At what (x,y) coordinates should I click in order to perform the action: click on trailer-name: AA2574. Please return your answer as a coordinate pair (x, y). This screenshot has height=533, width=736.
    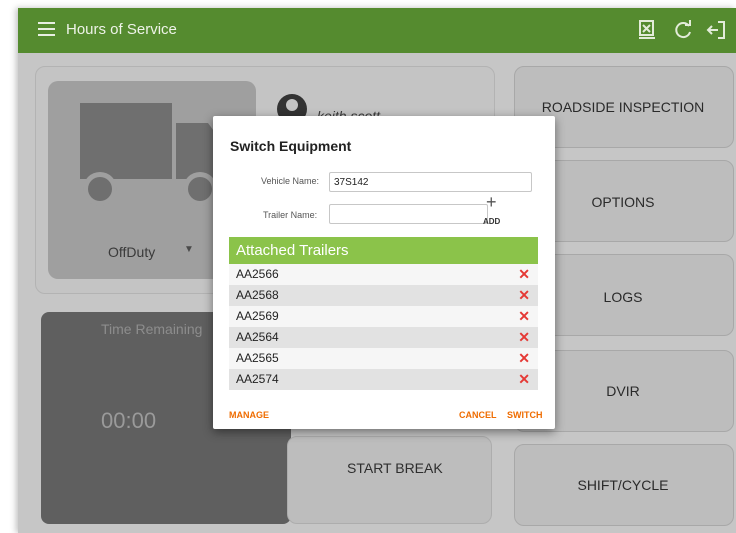
    Looking at the image, I should click on (257, 379).